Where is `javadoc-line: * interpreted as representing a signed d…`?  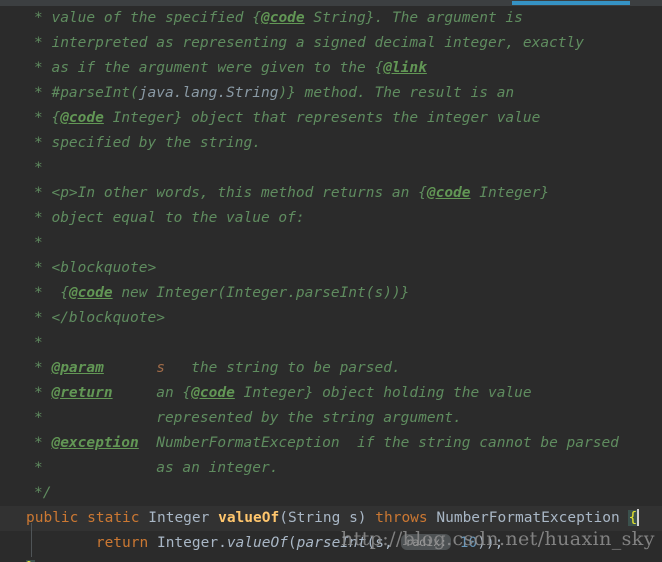
javadoc-line: * interpreted as representing a signed d… is located at coordinates (331, 43).